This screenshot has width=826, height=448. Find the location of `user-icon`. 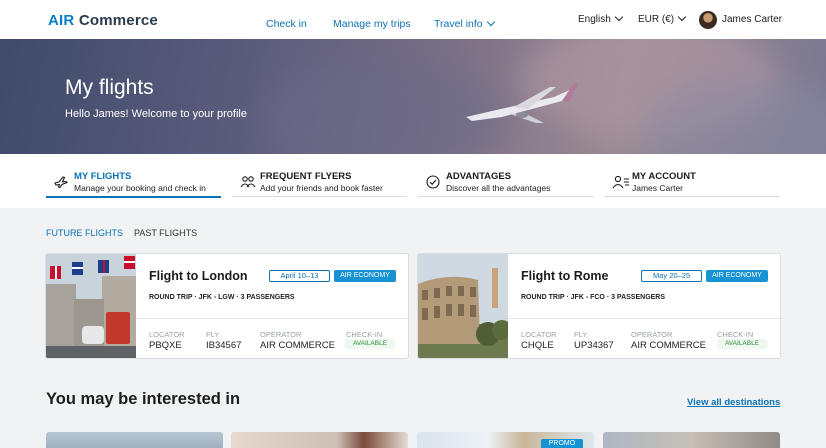

user-icon is located at coordinates (620, 182).